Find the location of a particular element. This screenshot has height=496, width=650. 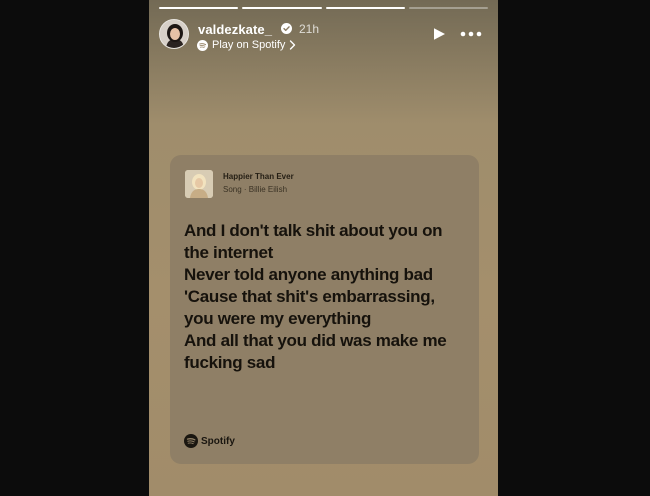

lyric-line: 'Cause that shit's embarrassing, is located at coordinates (309, 296).